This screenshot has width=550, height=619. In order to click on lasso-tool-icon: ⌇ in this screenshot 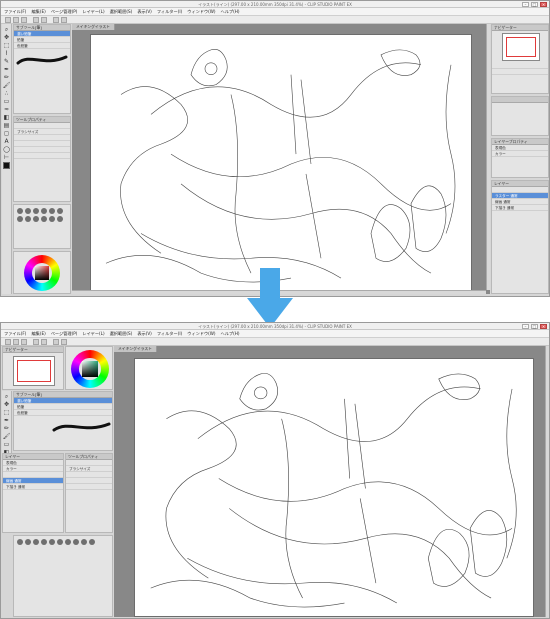, I will do `click(6, 53)`.